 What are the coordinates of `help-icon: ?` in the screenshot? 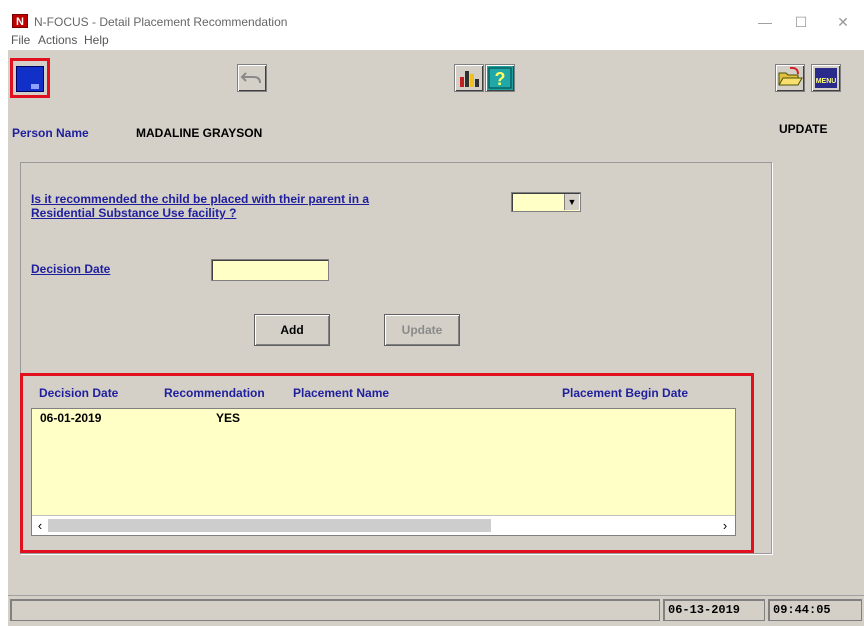 It's located at (500, 78).